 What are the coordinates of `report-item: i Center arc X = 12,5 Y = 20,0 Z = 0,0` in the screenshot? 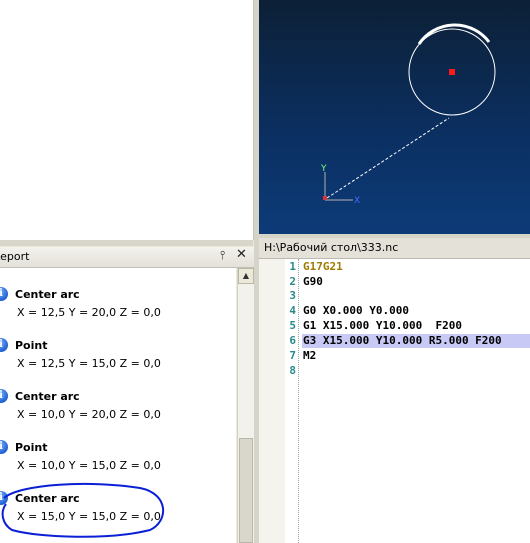 It's located at (118, 310).